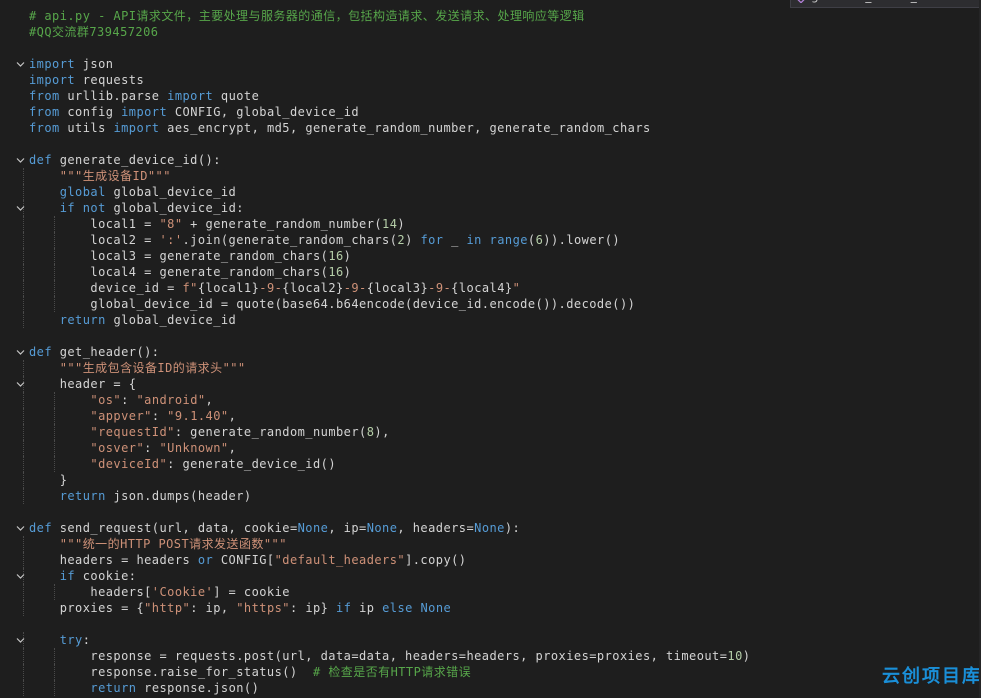  What do you see at coordinates (490, 544) in the screenshot?
I see `code-line: """统一的HTTP POST请求发送函数"""` at bounding box center [490, 544].